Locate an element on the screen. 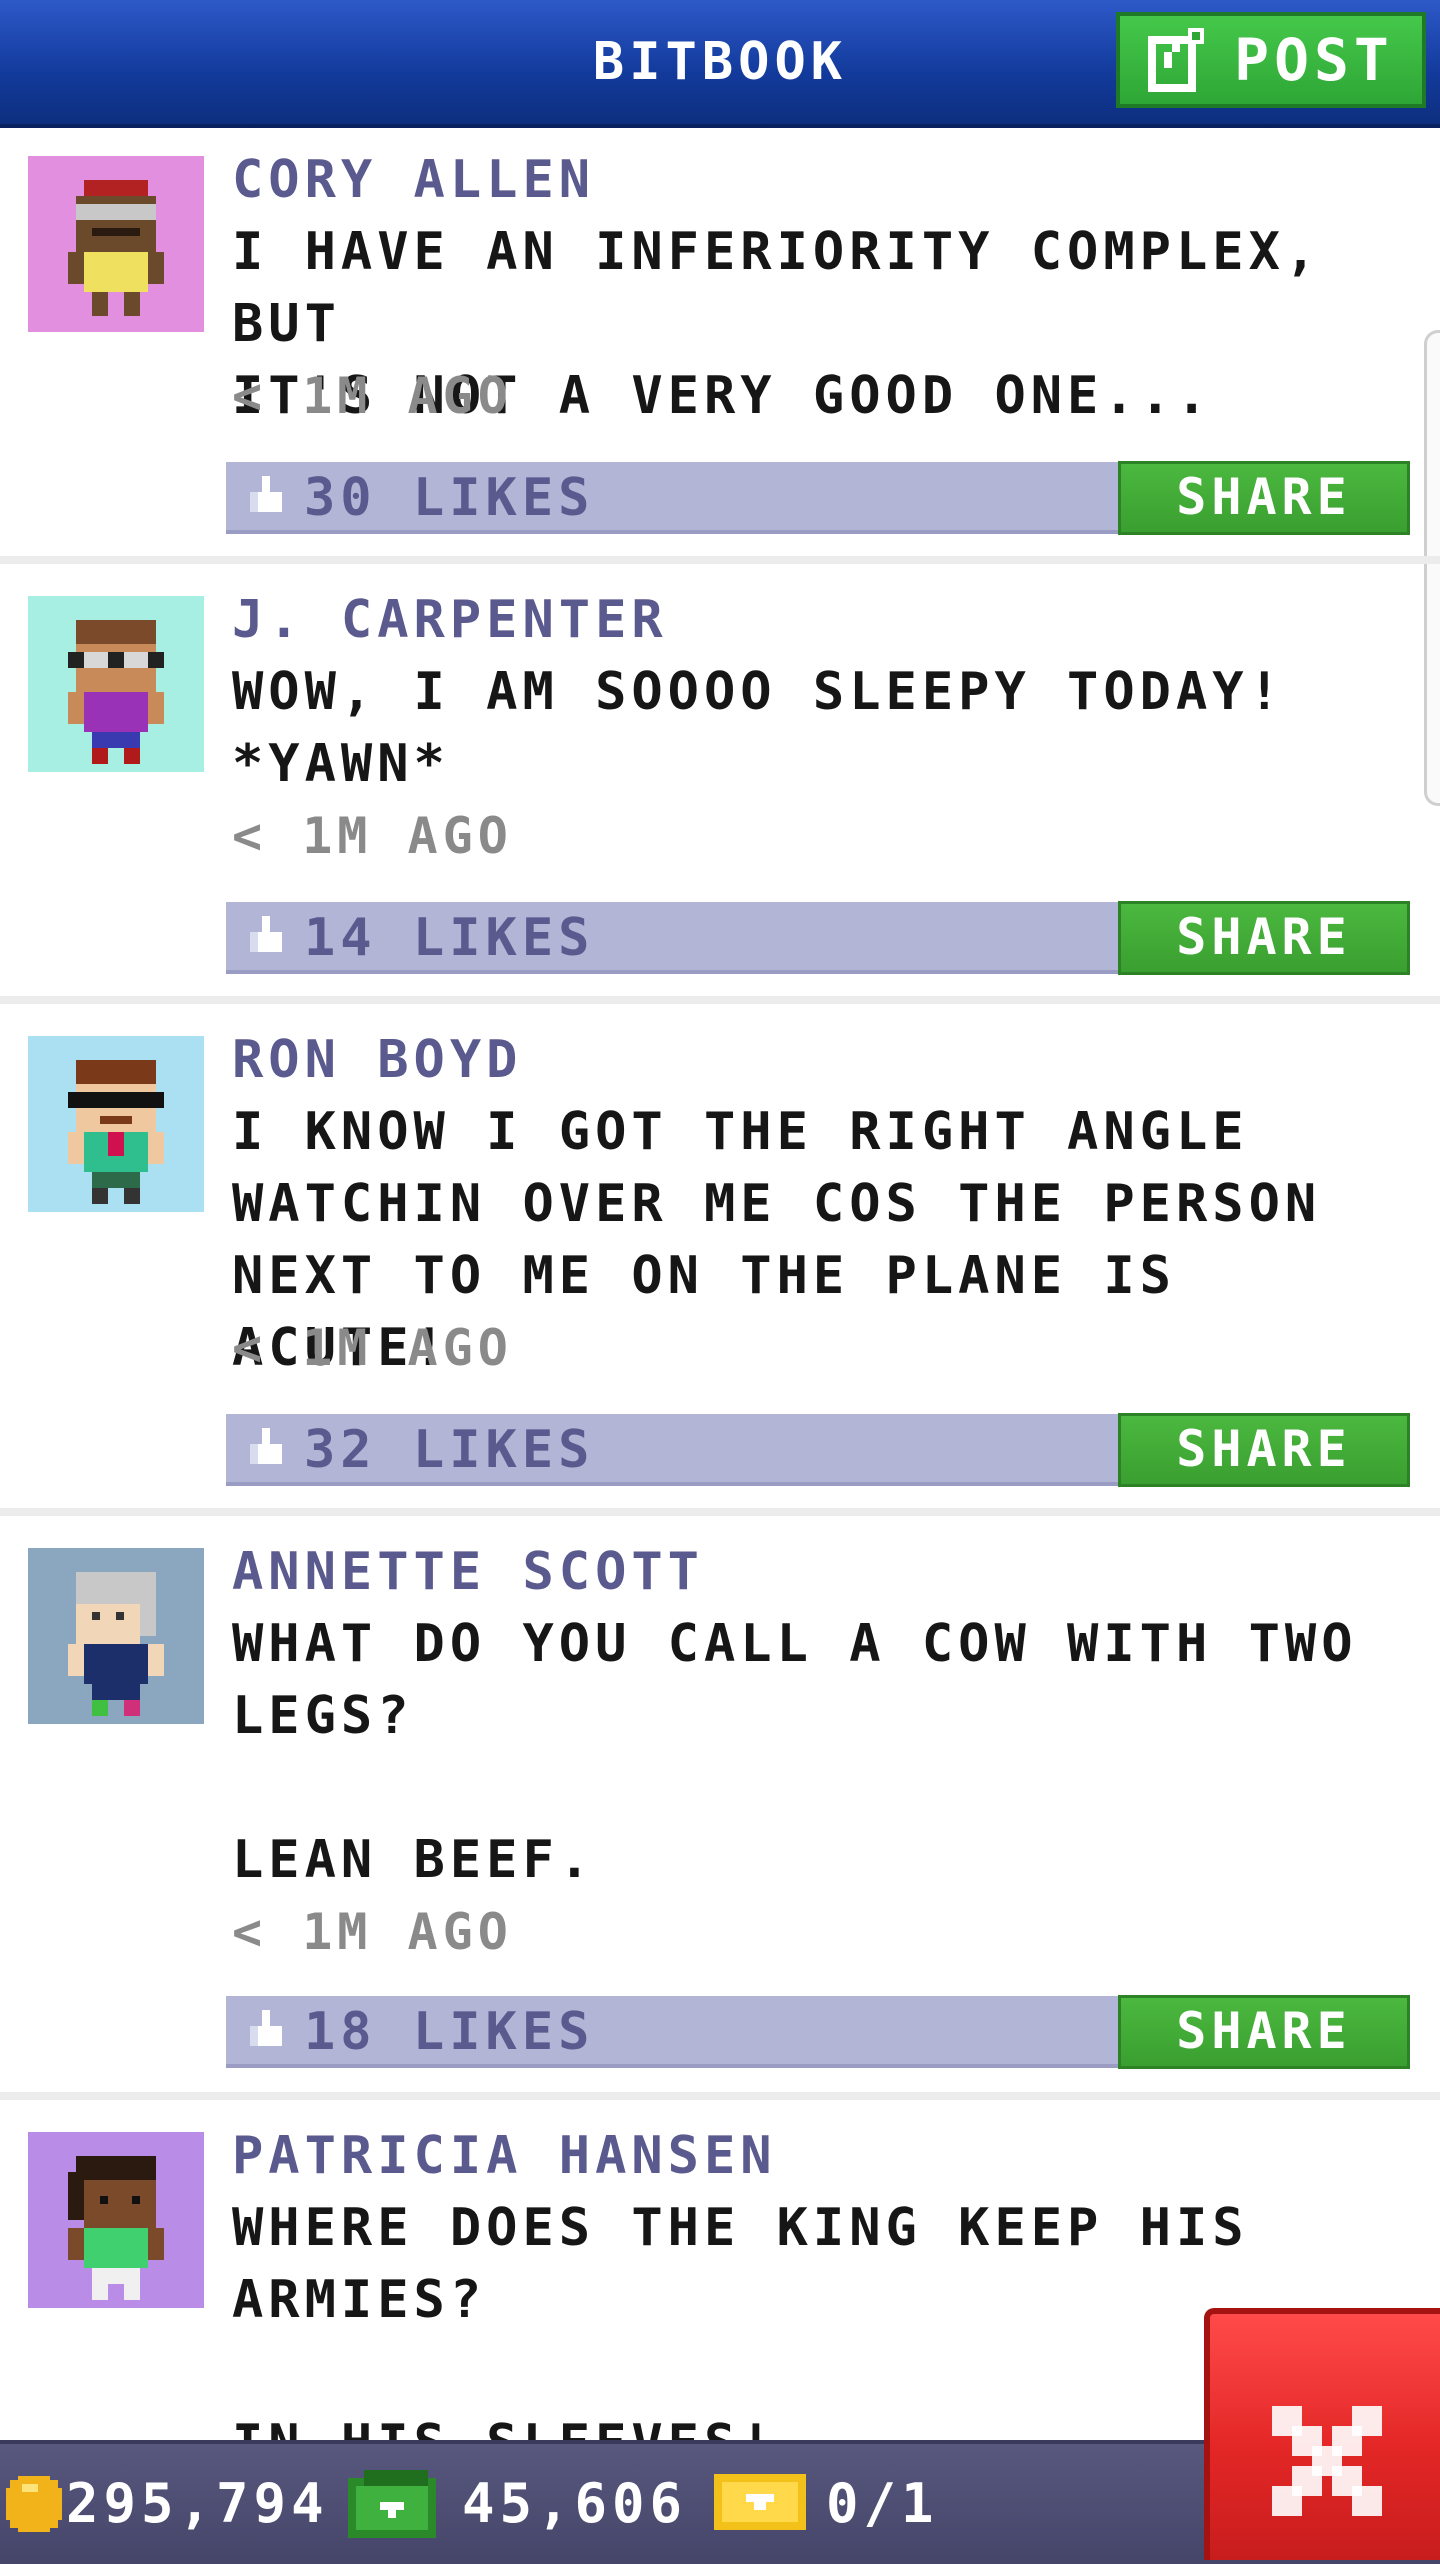  coin-icon is located at coordinates (34, 2506).